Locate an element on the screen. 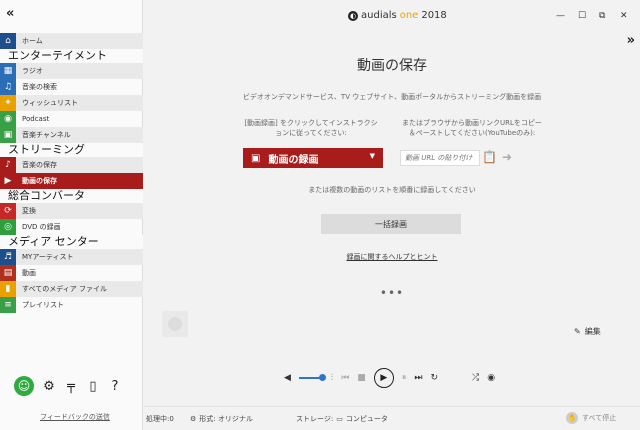 This screenshot has height=430, width=640. volume-icon: ◀ is located at coordinates (287, 378).